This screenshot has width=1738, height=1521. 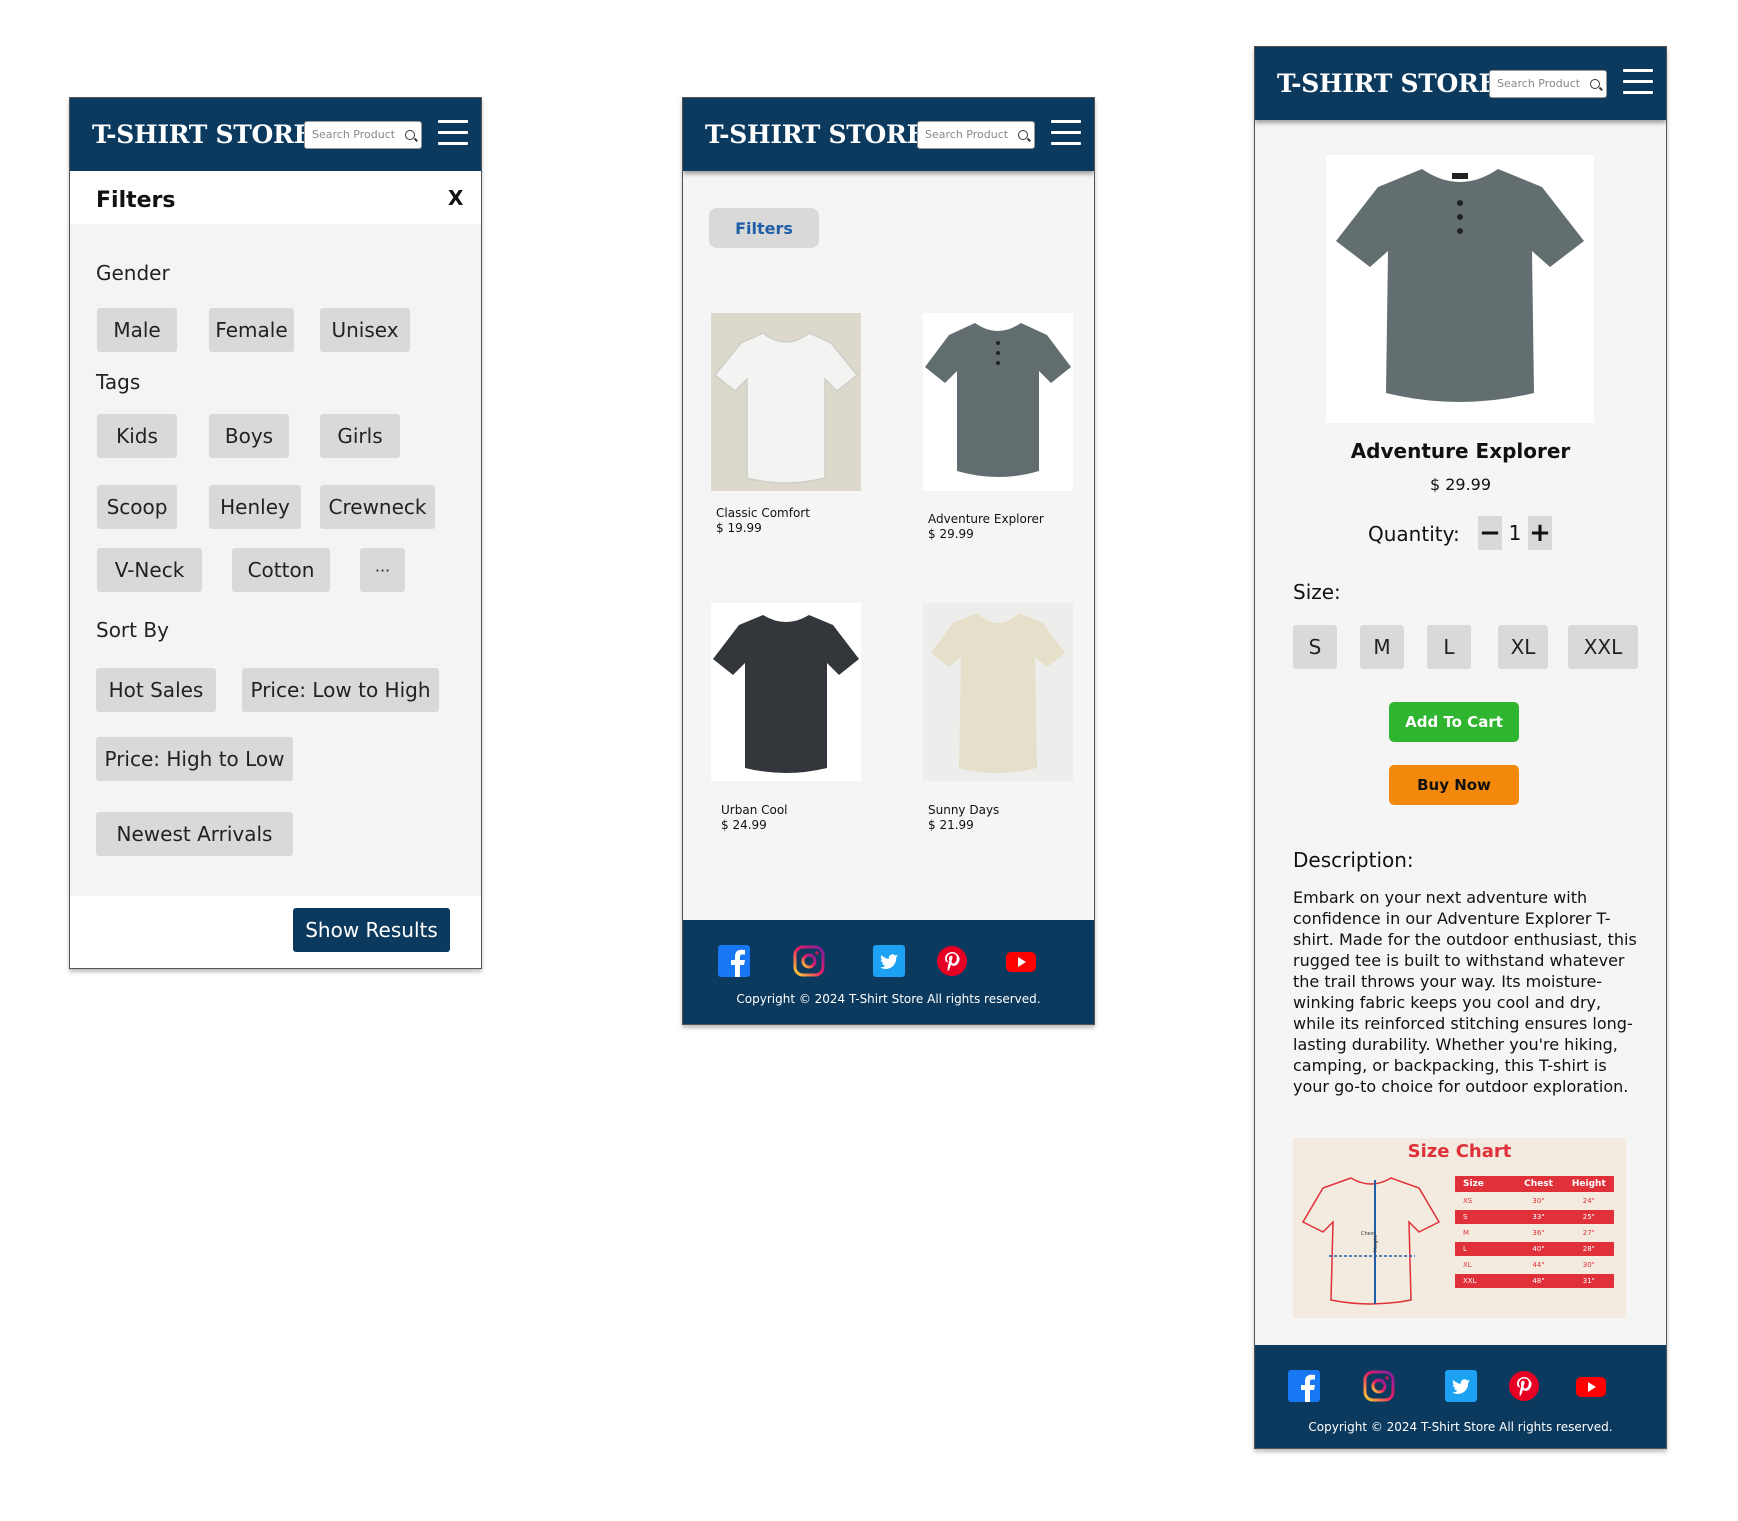 What do you see at coordinates (1534, 1233) in the screenshot?
I see `size-table-row: M 36" 27"` at bounding box center [1534, 1233].